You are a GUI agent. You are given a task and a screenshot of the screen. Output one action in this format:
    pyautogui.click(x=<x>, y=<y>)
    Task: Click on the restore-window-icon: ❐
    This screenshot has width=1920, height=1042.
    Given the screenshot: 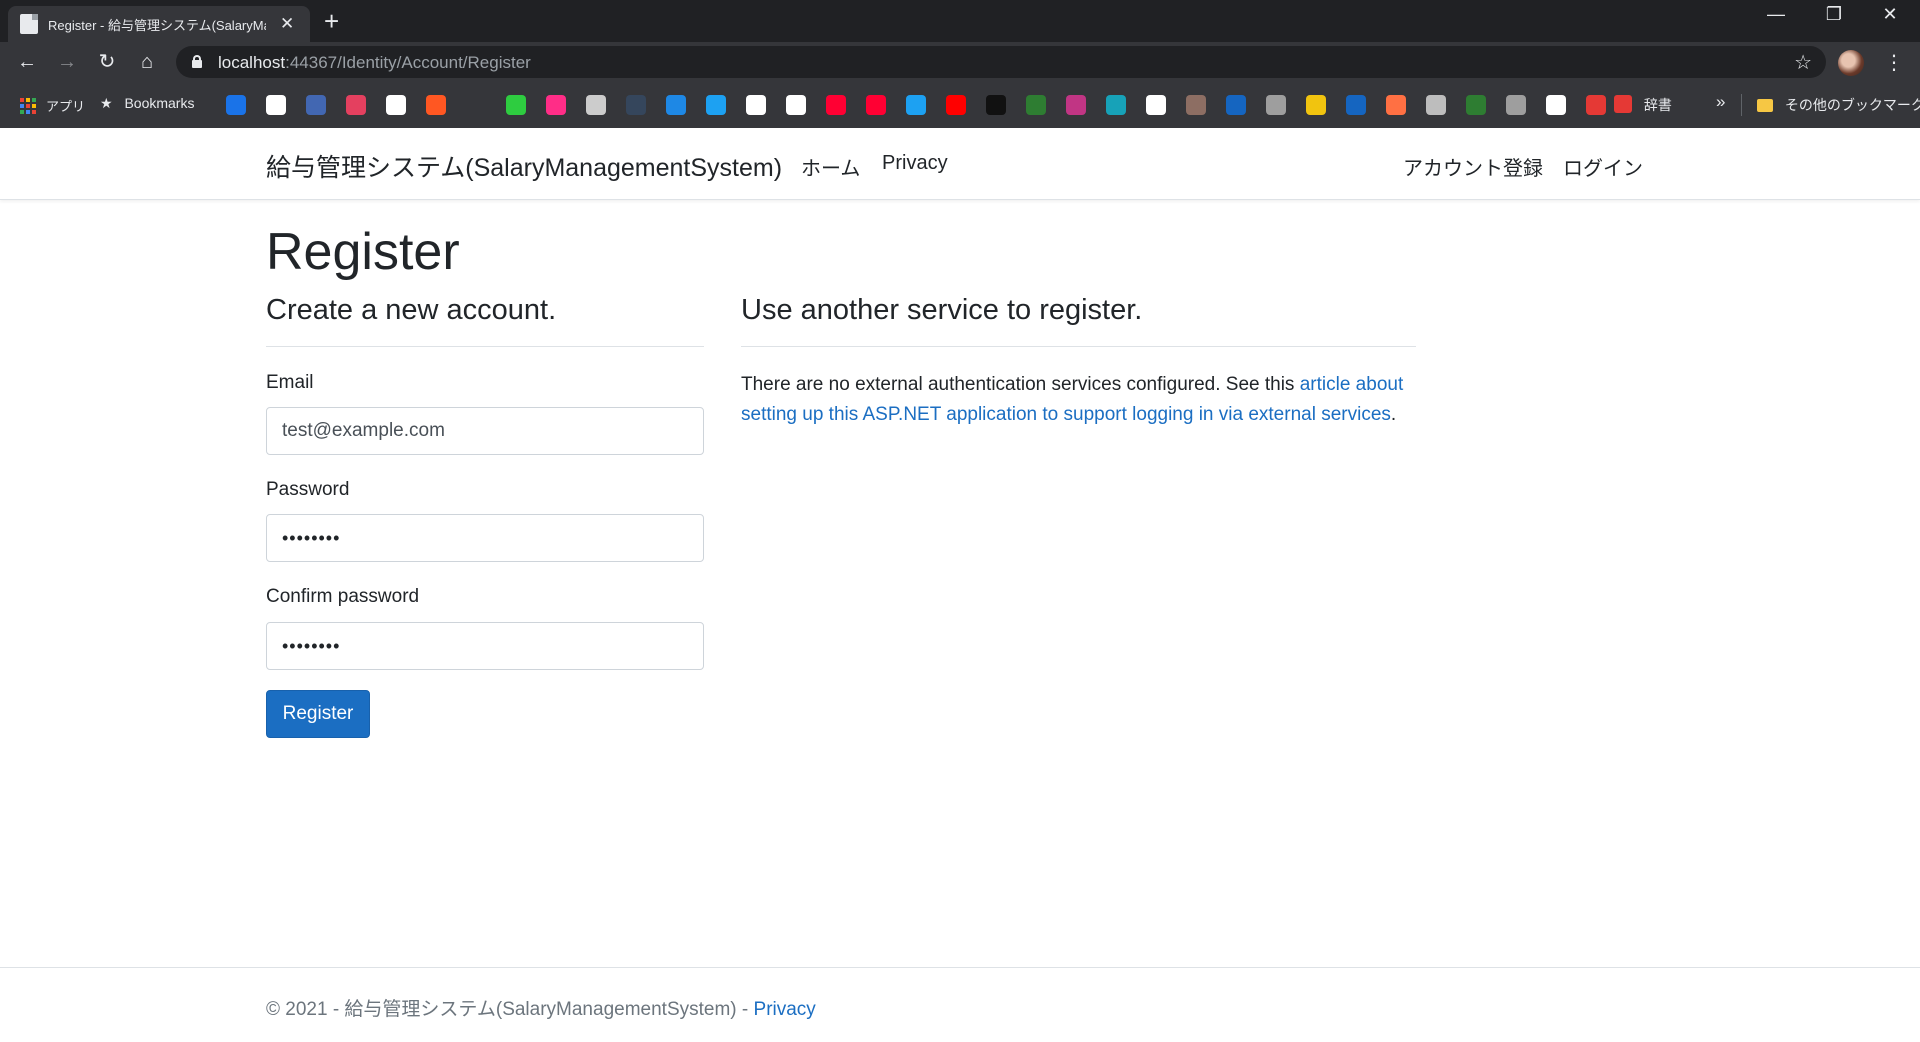 What is the action you would take?
    pyautogui.click(x=1834, y=14)
    